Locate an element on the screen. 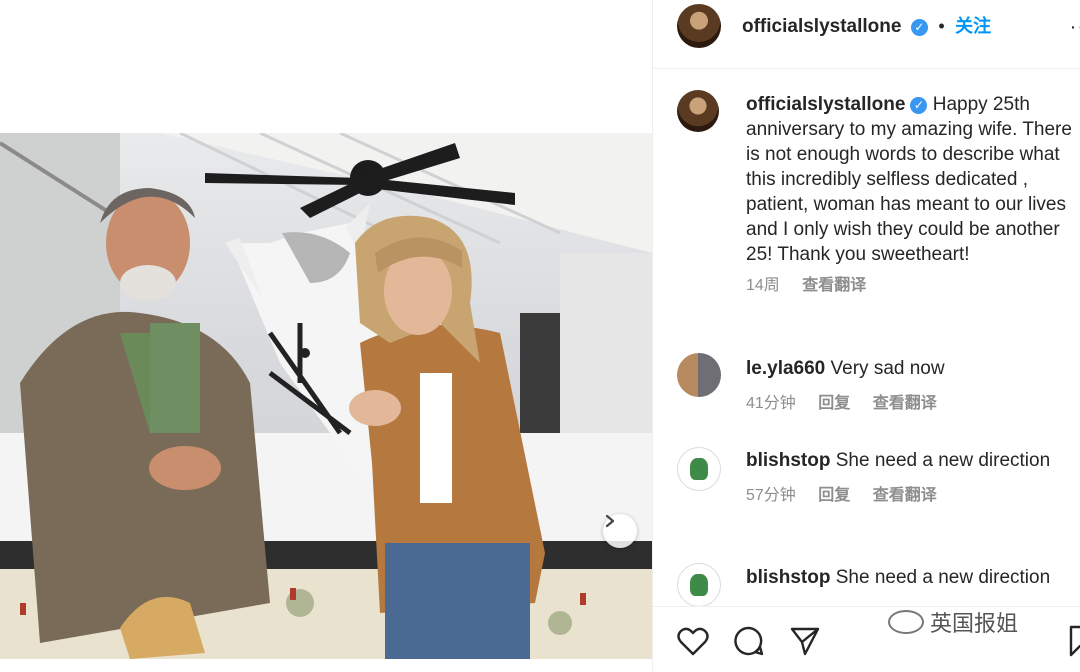 The image size is (1080, 672). comment-item: le.yla660 Very sad now 41分钟 回复 查看翻译 is located at coordinates (911, 386).